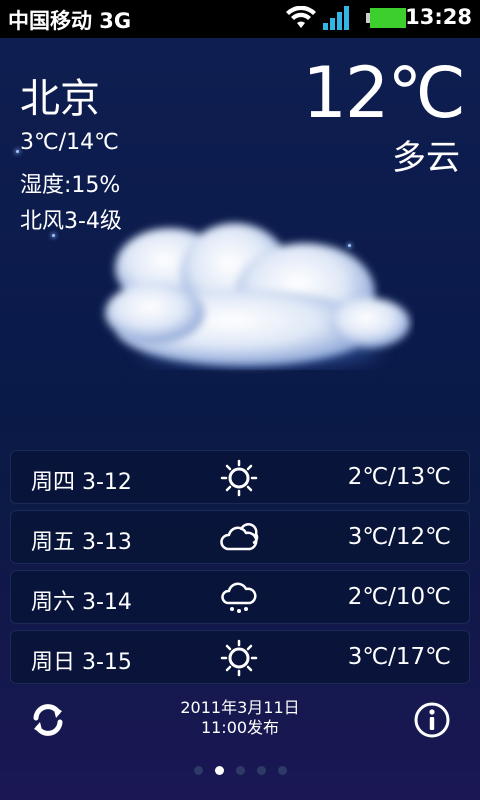 The height and width of the screenshot is (800, 480). I want to click on page-dot-active, so click(219, 770).